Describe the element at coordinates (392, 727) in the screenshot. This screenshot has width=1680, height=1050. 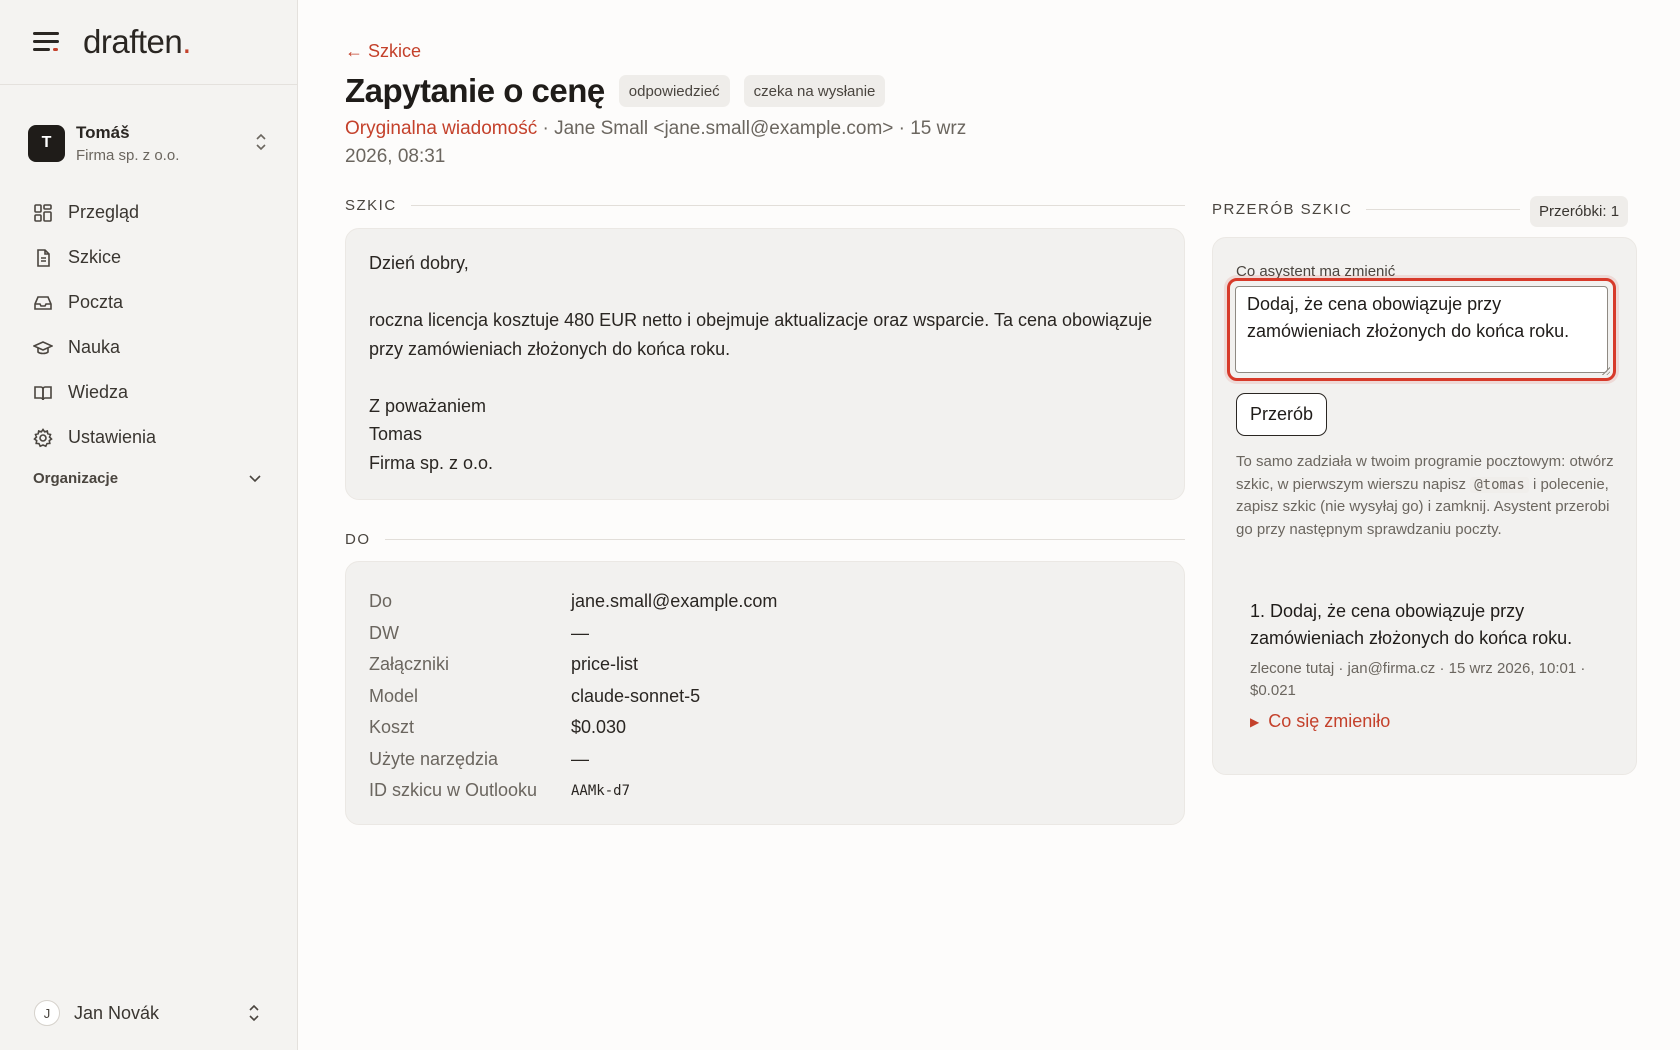
I see `details-key: Koszt` at that location.